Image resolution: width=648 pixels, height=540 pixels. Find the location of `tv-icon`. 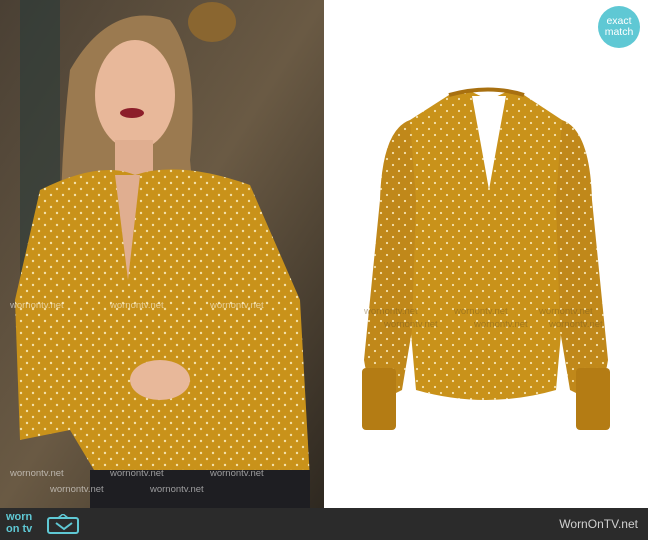

tv-icon is located at coordinates (63, 524).